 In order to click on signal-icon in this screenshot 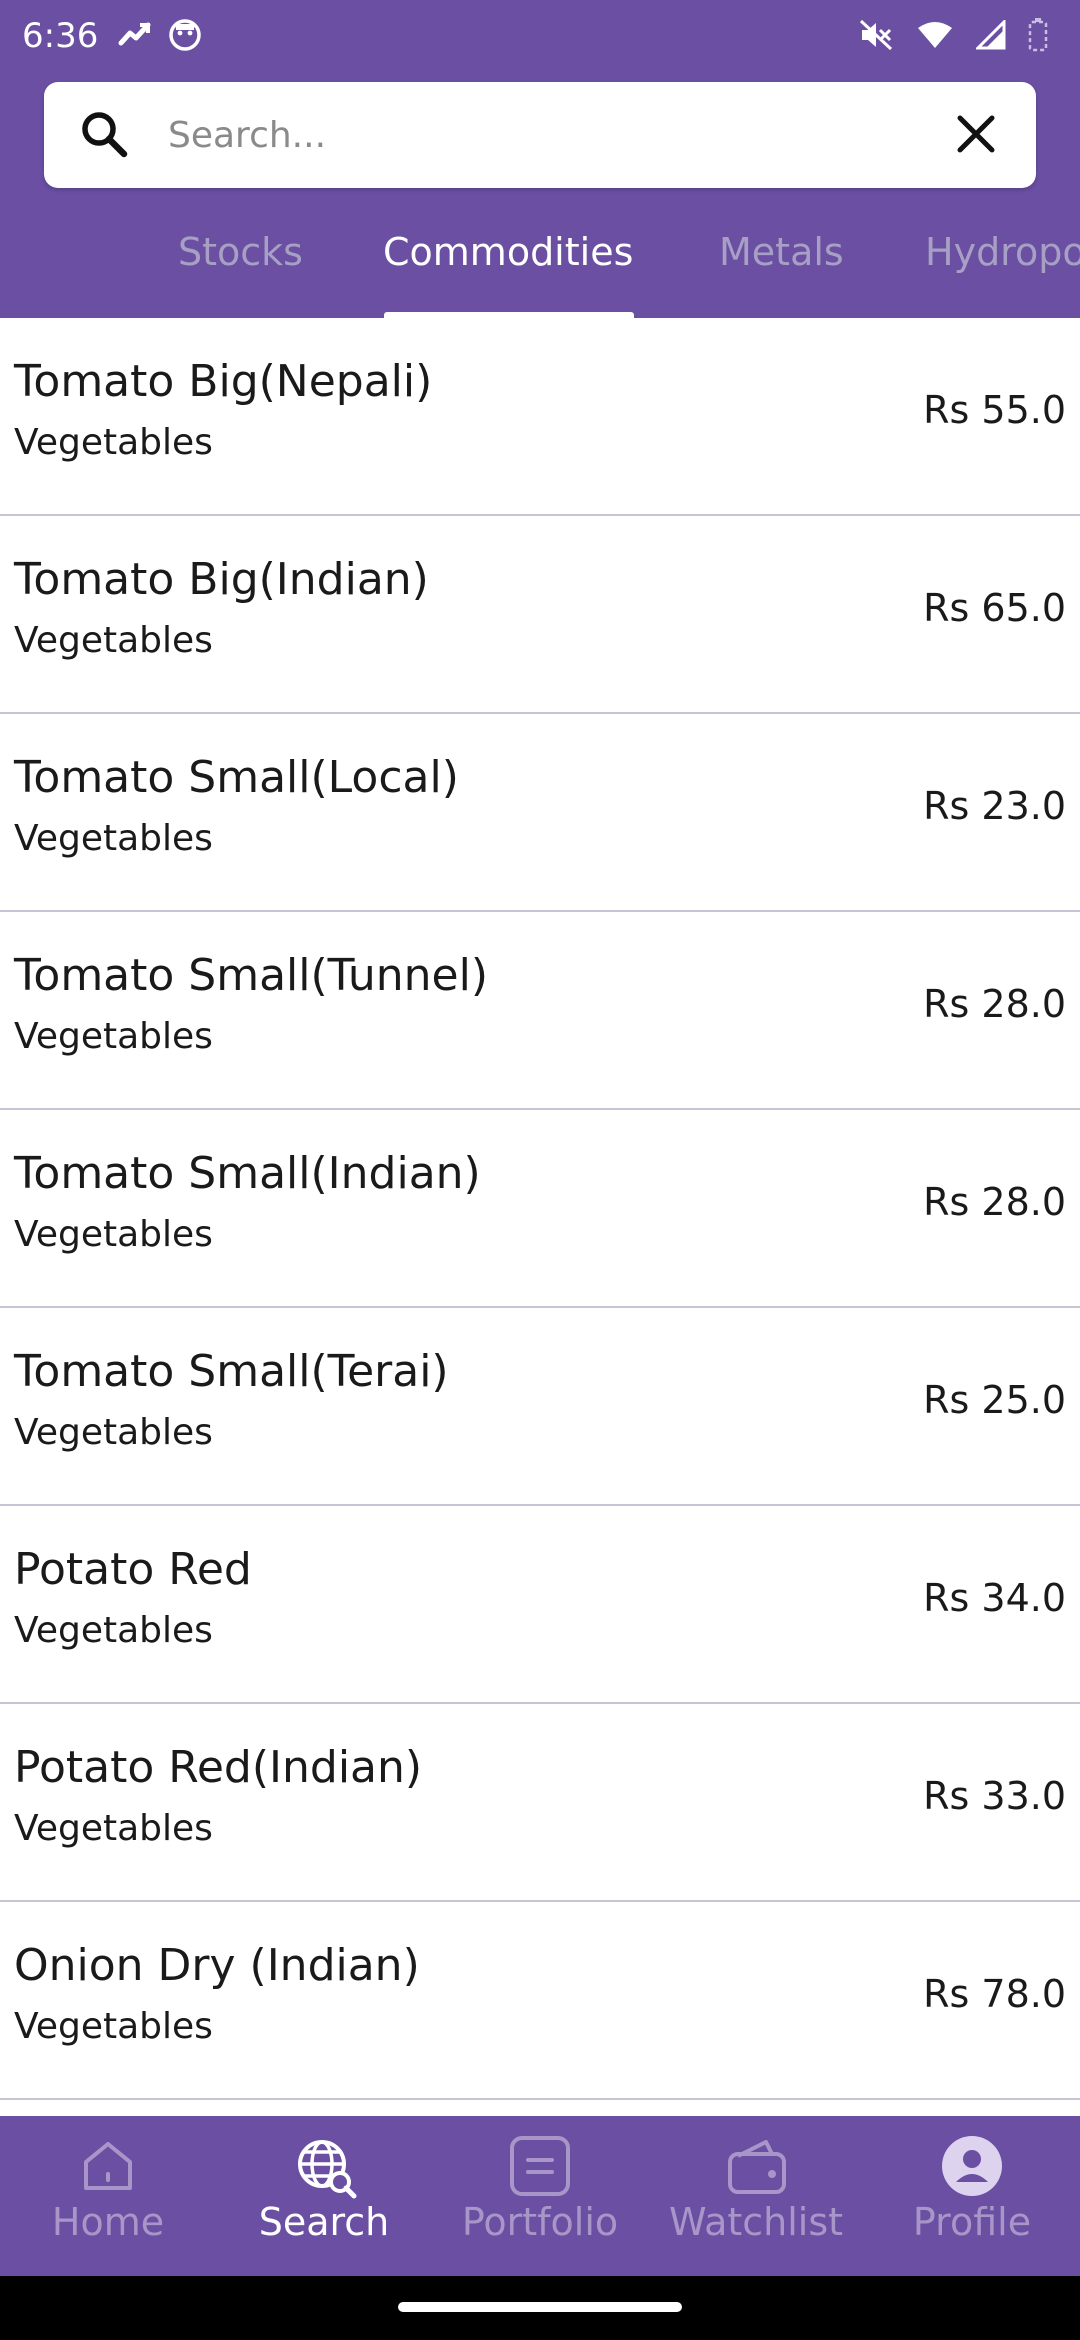, I will do `click(991, 35)`.